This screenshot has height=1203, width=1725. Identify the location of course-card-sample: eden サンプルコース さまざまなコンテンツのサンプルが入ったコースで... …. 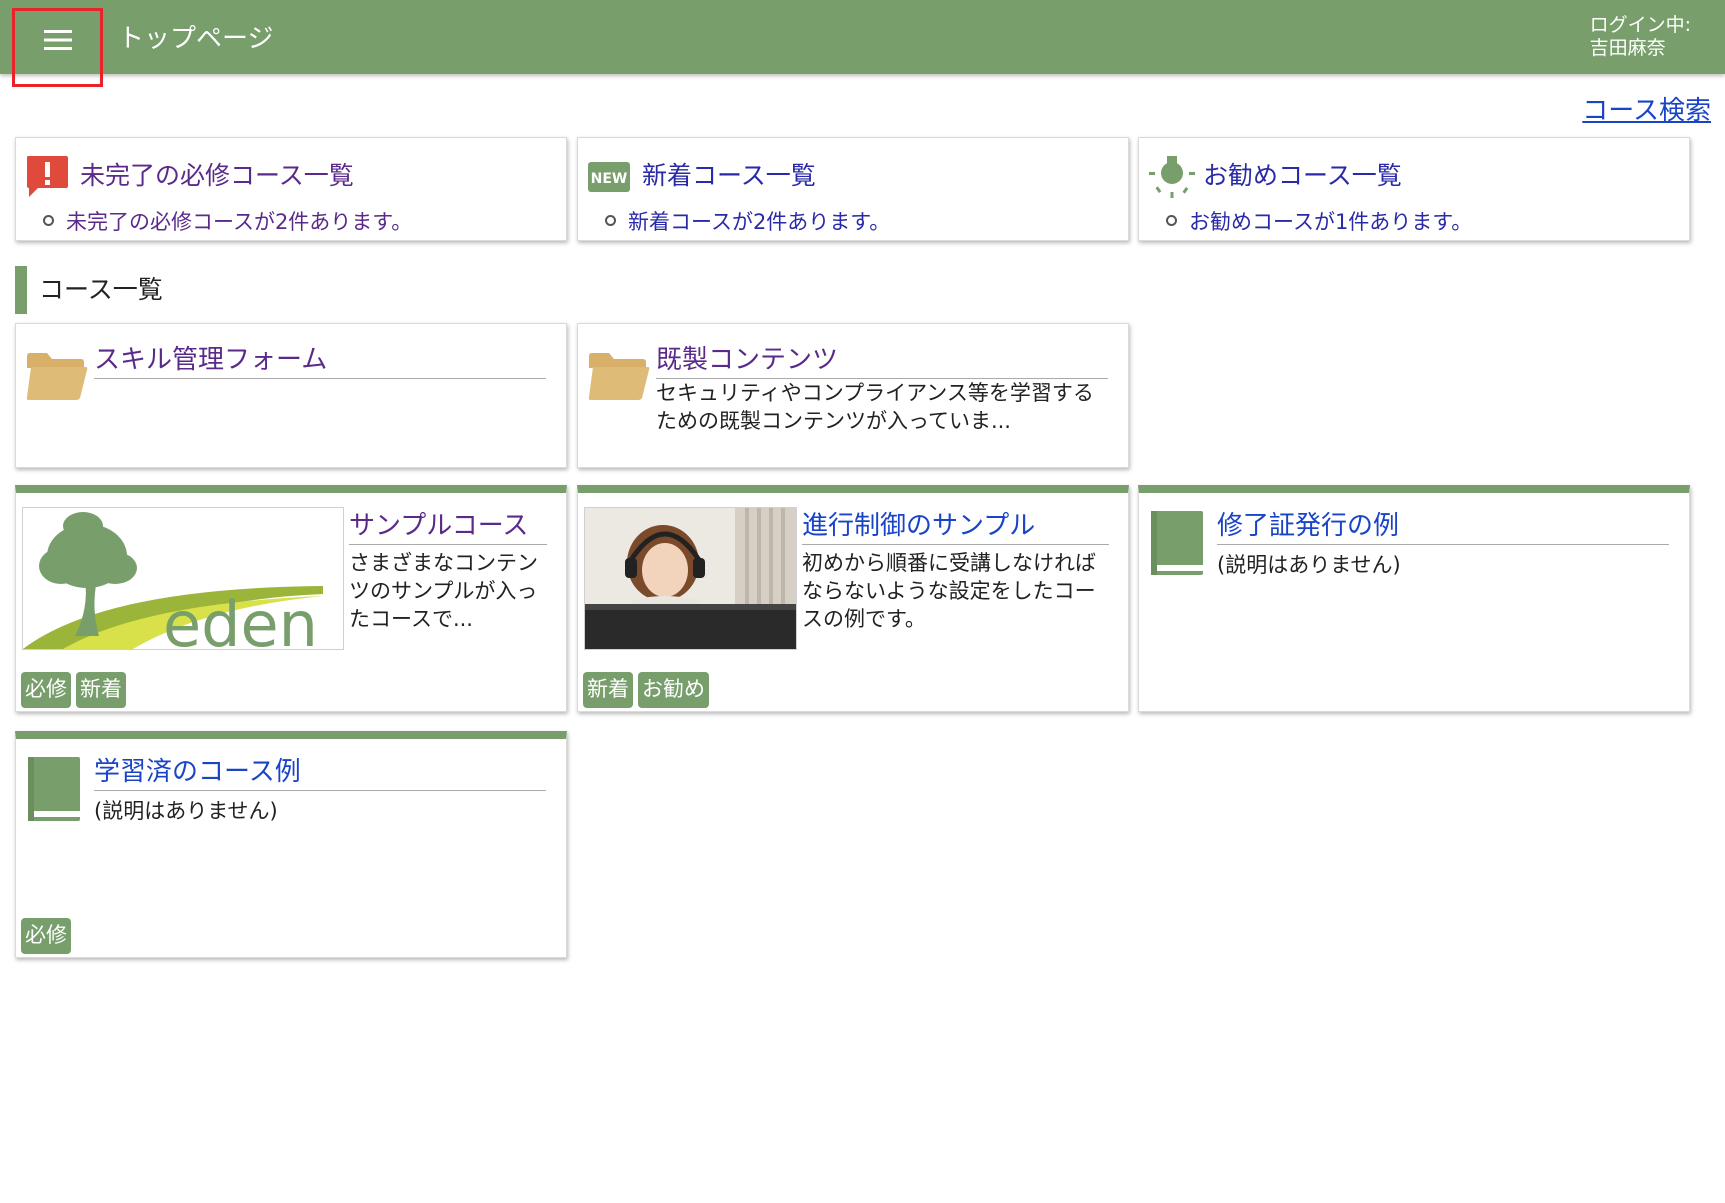
(291, 598).